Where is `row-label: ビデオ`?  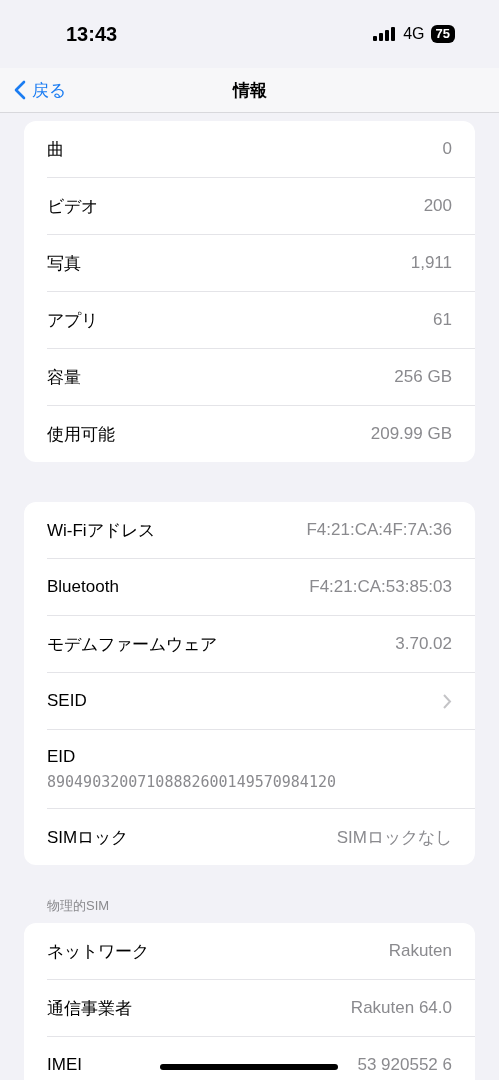
row-label: ビデオ is located at coordinates (72, 206).